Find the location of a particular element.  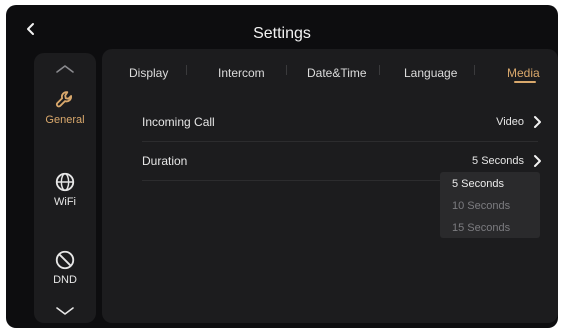

duration-row: Duration 5 Seconds is located at coordinates (330, 162).